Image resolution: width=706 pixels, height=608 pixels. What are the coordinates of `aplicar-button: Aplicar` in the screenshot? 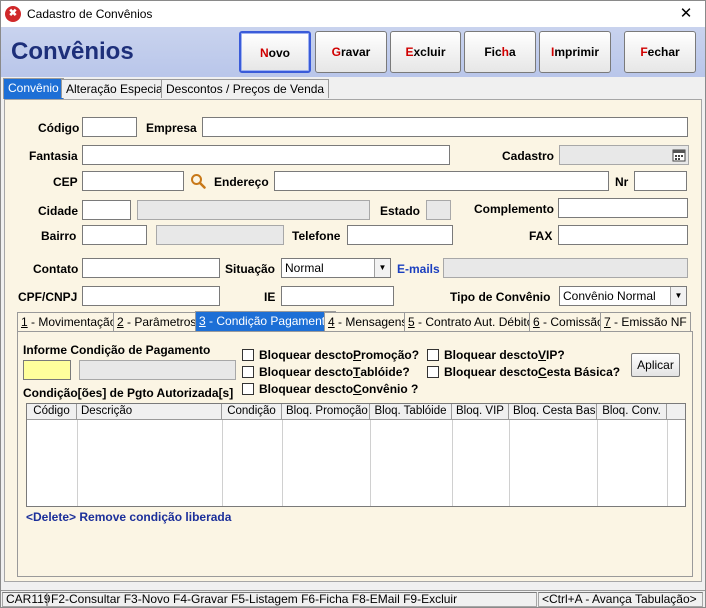 It's located at (655, 365).